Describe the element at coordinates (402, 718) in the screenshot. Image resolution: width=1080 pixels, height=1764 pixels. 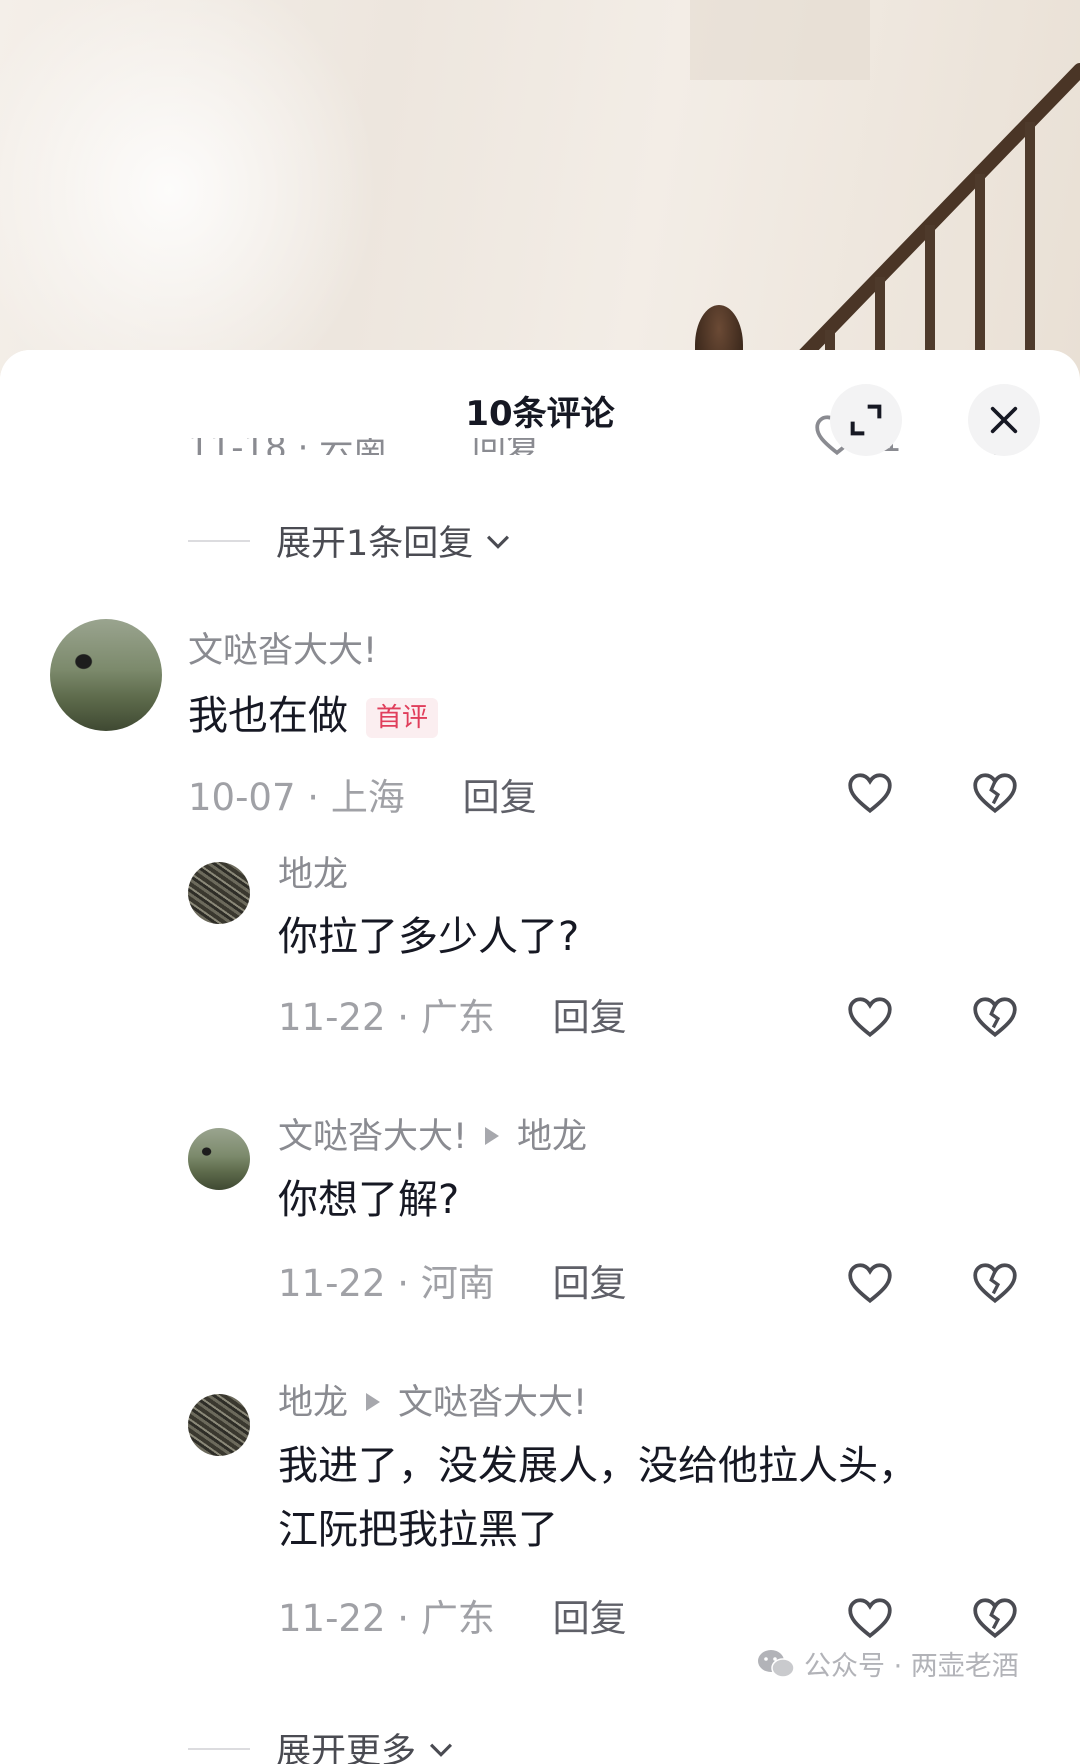
I see `first-comment-badge: 首评` at that location.